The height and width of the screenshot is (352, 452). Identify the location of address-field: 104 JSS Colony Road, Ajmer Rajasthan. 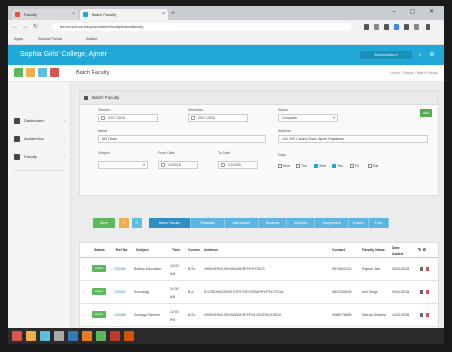
(353, 139).